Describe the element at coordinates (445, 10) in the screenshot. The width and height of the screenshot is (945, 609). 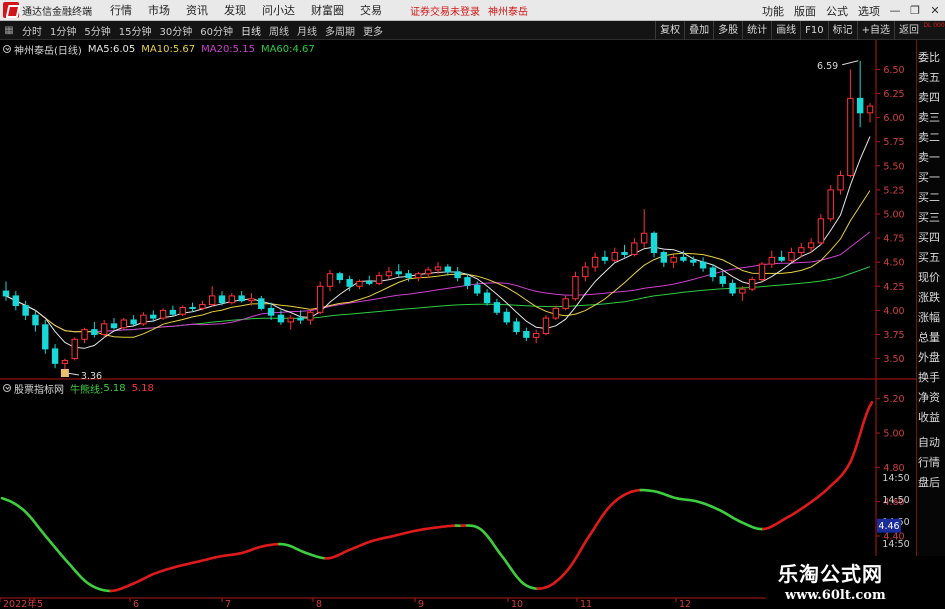
I see `trade-login-status: 证券交易未登录` at that location.